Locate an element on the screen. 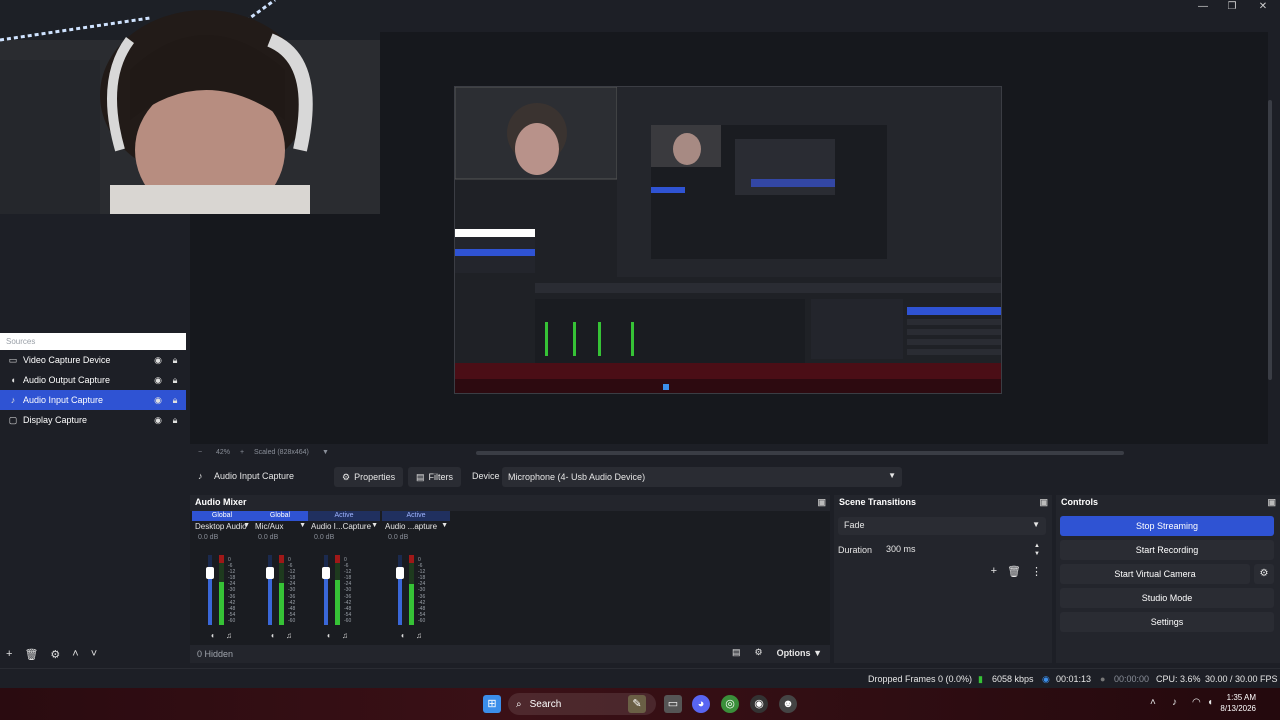 The image size is (1280, 720). advanced-audio-icon: ⚙ is located at coordinates (758, 652).